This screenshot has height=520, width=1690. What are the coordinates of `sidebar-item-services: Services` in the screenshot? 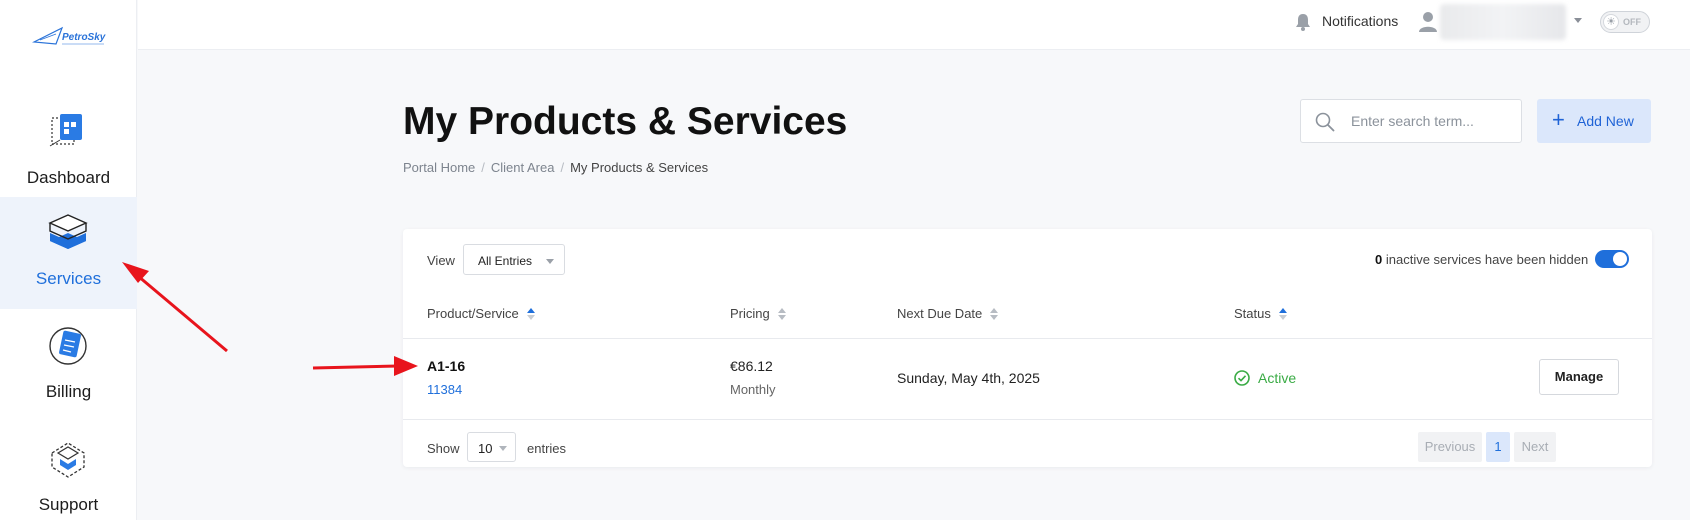 It's located at (68, 253).